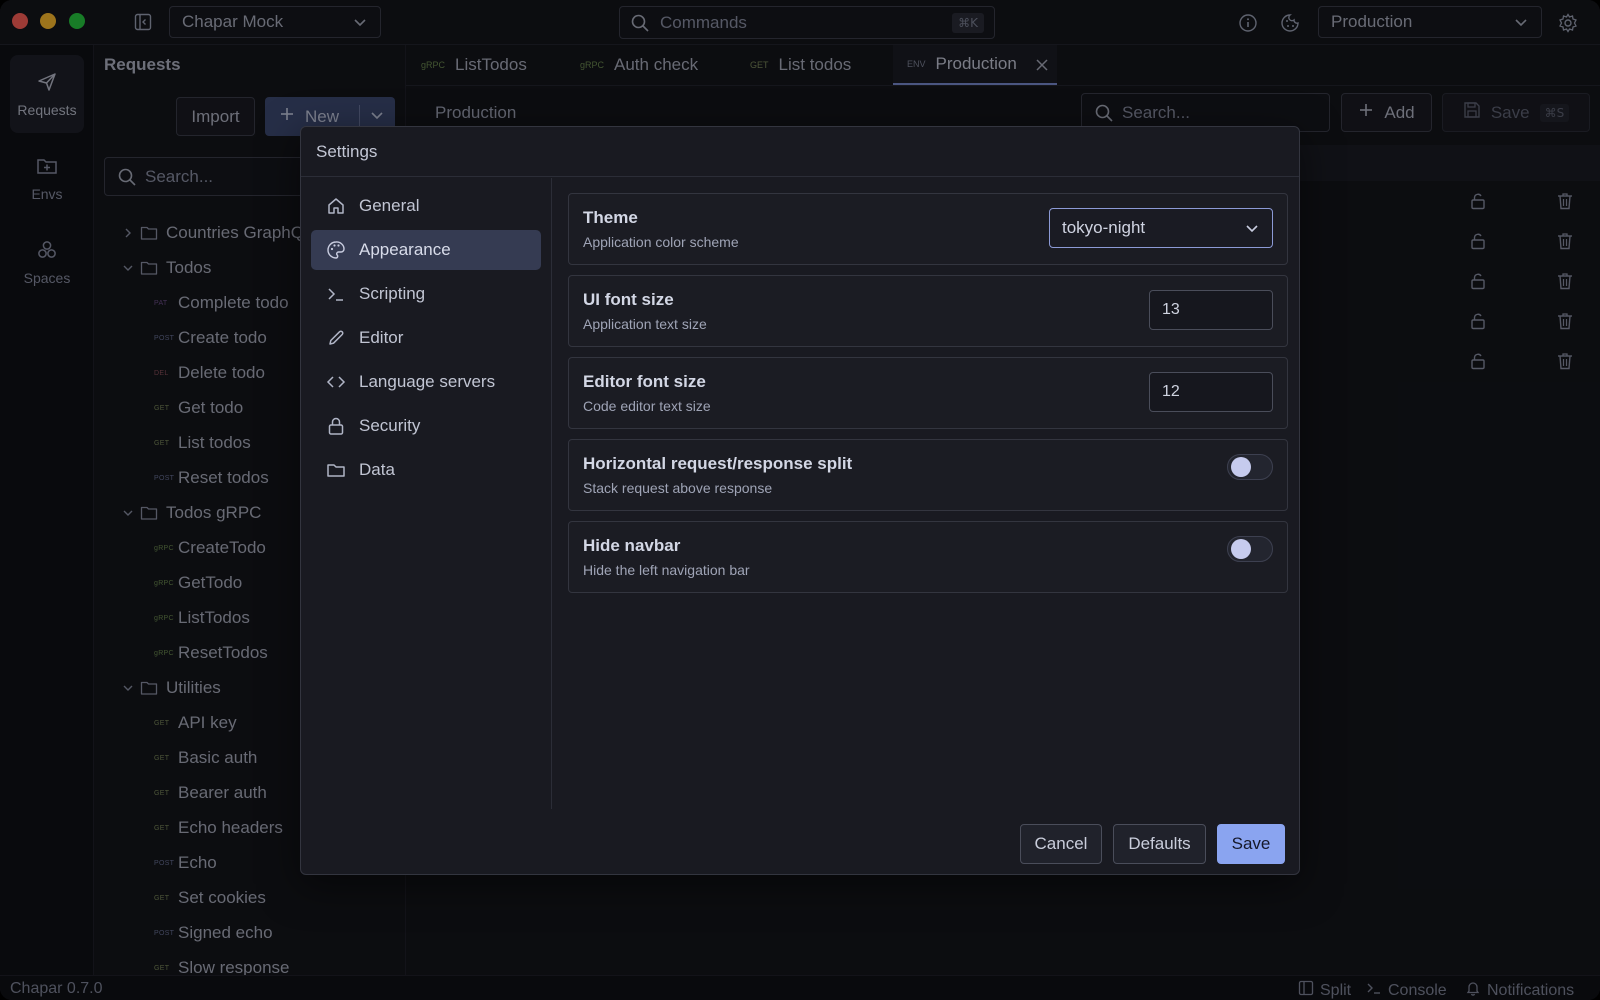  What do you see at coordinates (1104, 227) in the screenshot?
I see `theme-value: tokyo-night` at bounding box center [1104, 227].